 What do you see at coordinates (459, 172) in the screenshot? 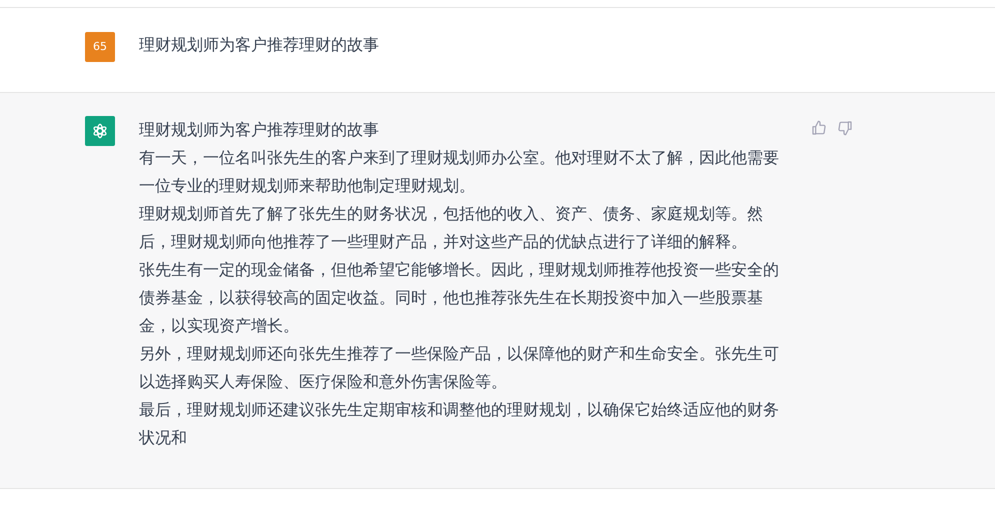
I see `response-paragraph: 有一天，一位名叫张先生的客户来到了理财规划师办公室。他对理财不太了解，因此他需要一位专业的理财规划师来帮助他制定理财规划。` at bounding box center [459, 172].